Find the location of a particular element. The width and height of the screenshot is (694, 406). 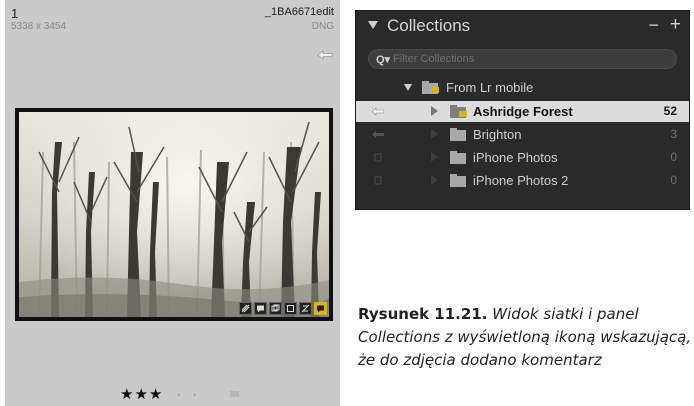

collection-row-brighton: Brighton 3 is located at coordinates (522, 134).